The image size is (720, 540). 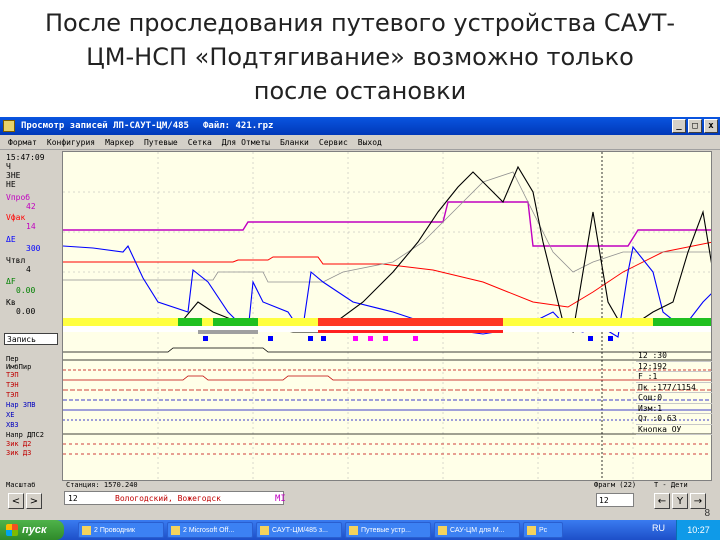 What do you see at coordinates (707, 513) in the screenshot?
I see `page-number: 8` at bounding box center [707, 513].